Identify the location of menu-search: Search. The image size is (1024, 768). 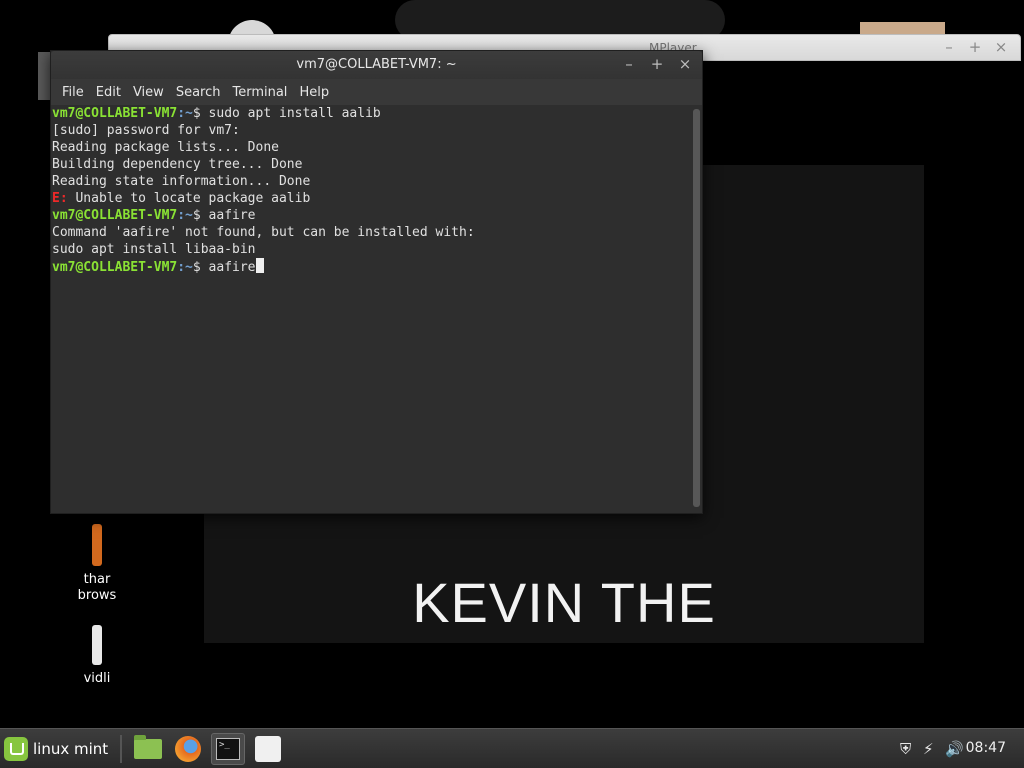
(198, 92).